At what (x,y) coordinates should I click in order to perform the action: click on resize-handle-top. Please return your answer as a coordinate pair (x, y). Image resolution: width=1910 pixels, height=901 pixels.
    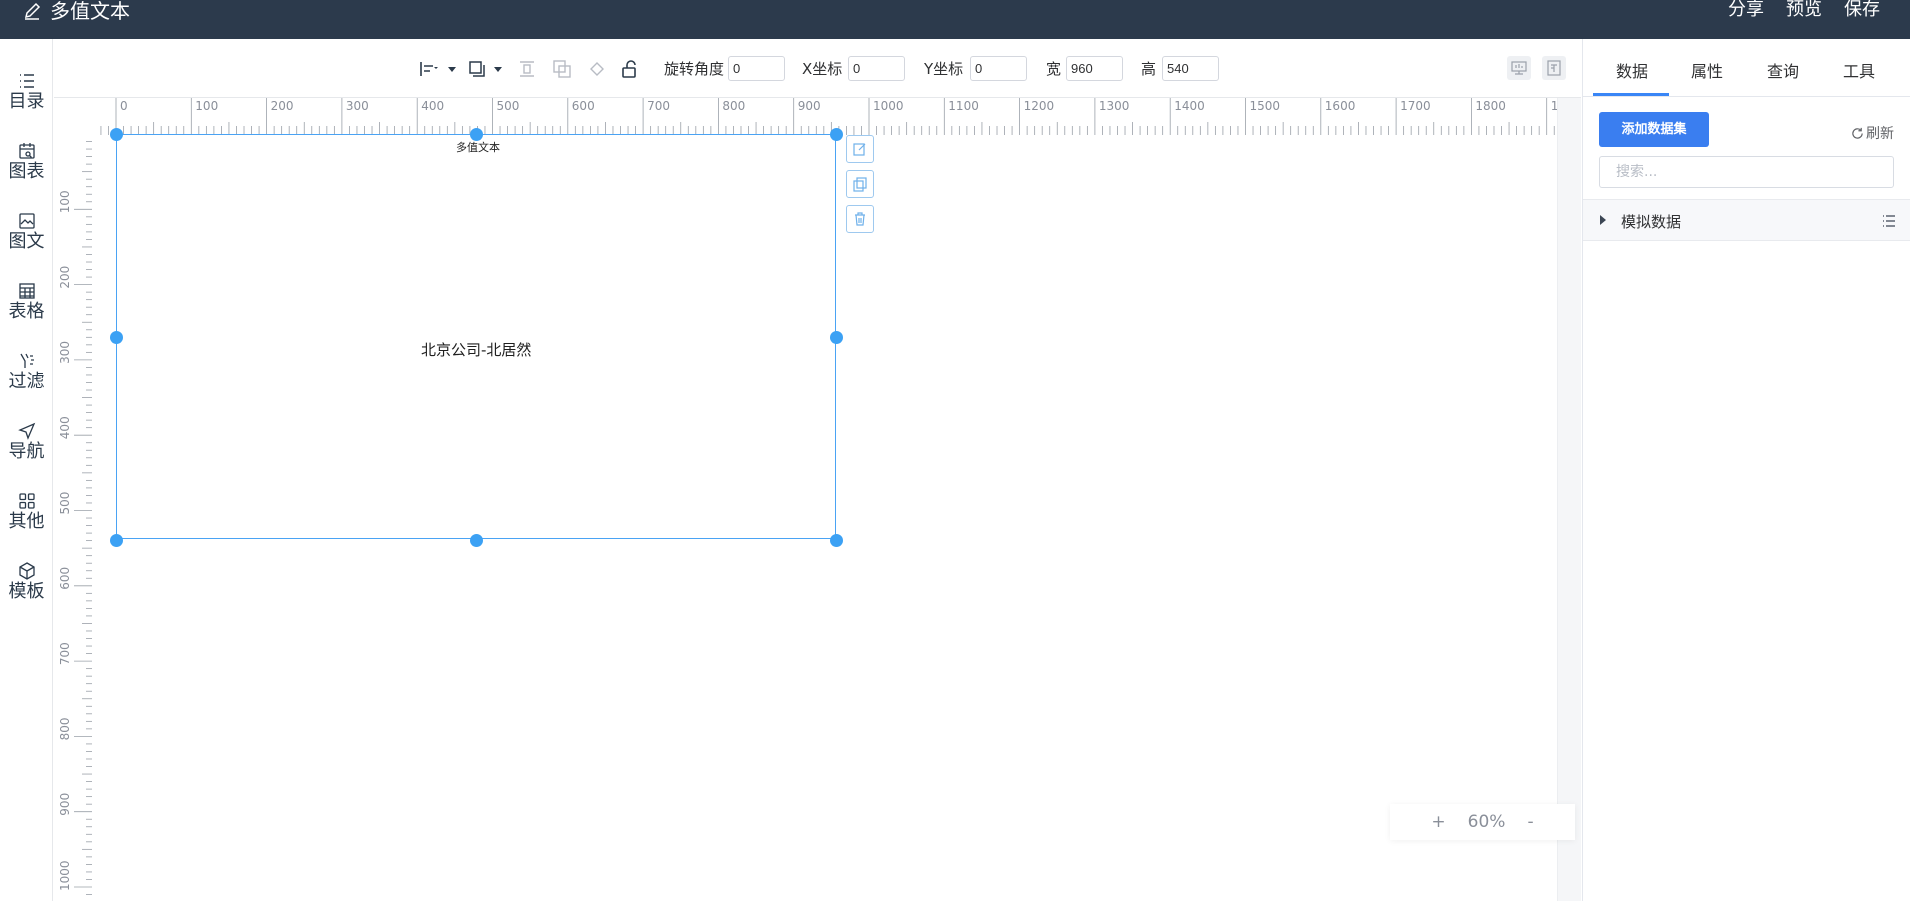
    Looking at the image, I should click on (476, 134).